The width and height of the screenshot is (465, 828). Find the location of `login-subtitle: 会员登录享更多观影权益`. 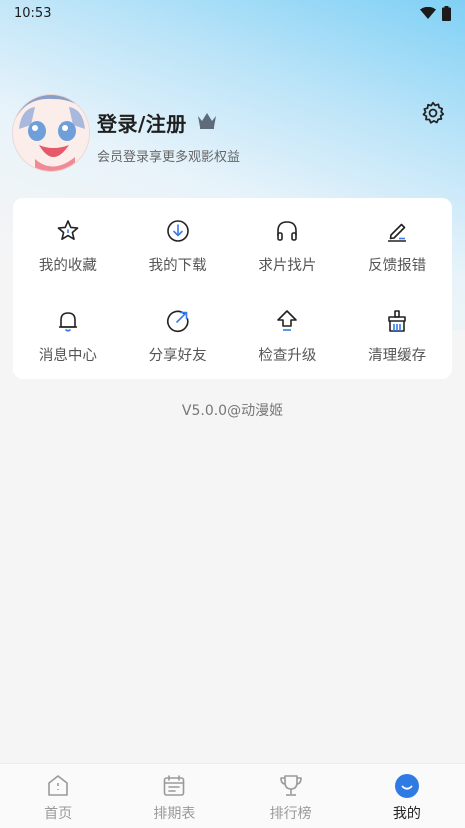

login-subtitle: 会员登录享更多观影权益 is located at coordinates (169, 157).